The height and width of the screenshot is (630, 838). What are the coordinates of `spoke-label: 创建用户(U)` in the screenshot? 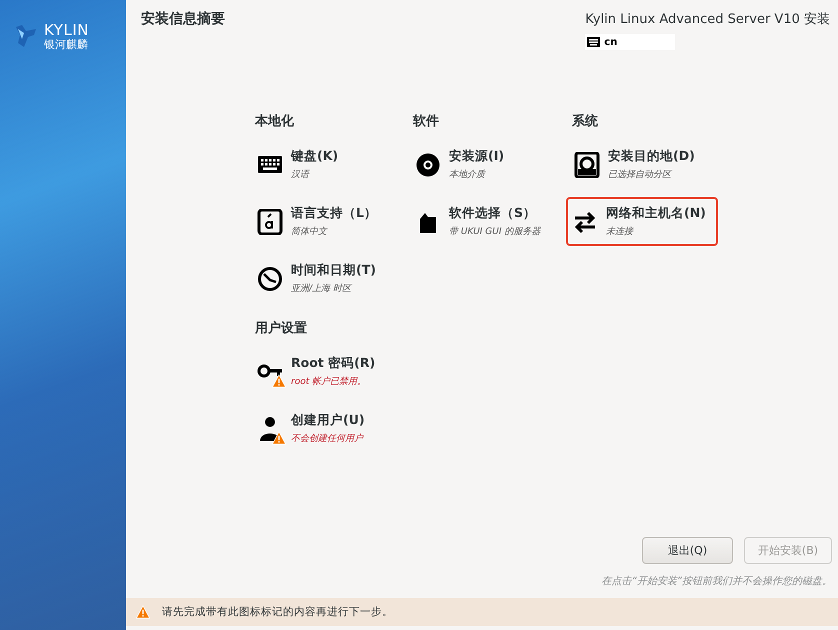 It's located at (328, 420).